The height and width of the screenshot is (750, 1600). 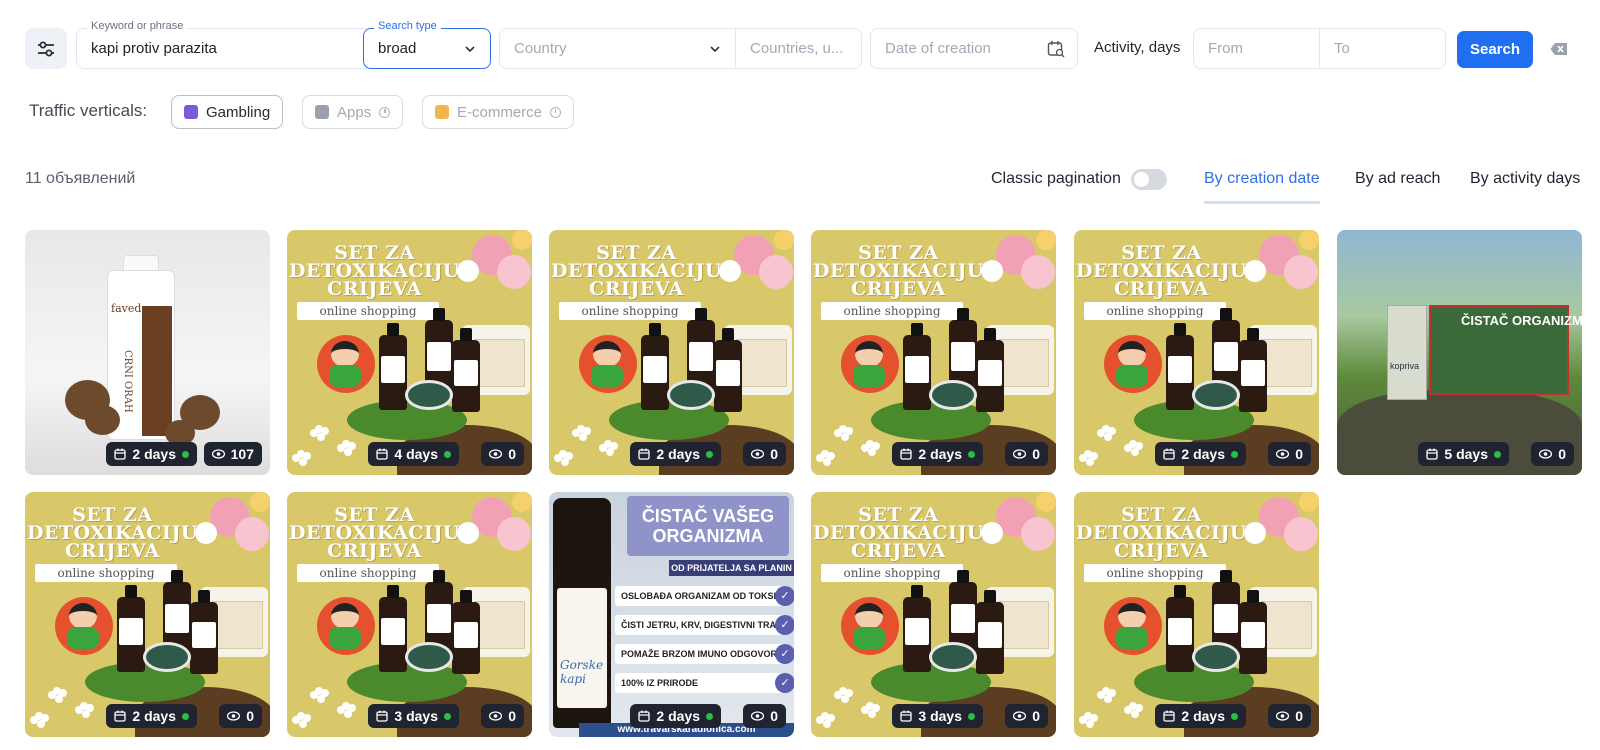 I want to click on product-bottle: Gorske kapi, so click(x=582, y=613).